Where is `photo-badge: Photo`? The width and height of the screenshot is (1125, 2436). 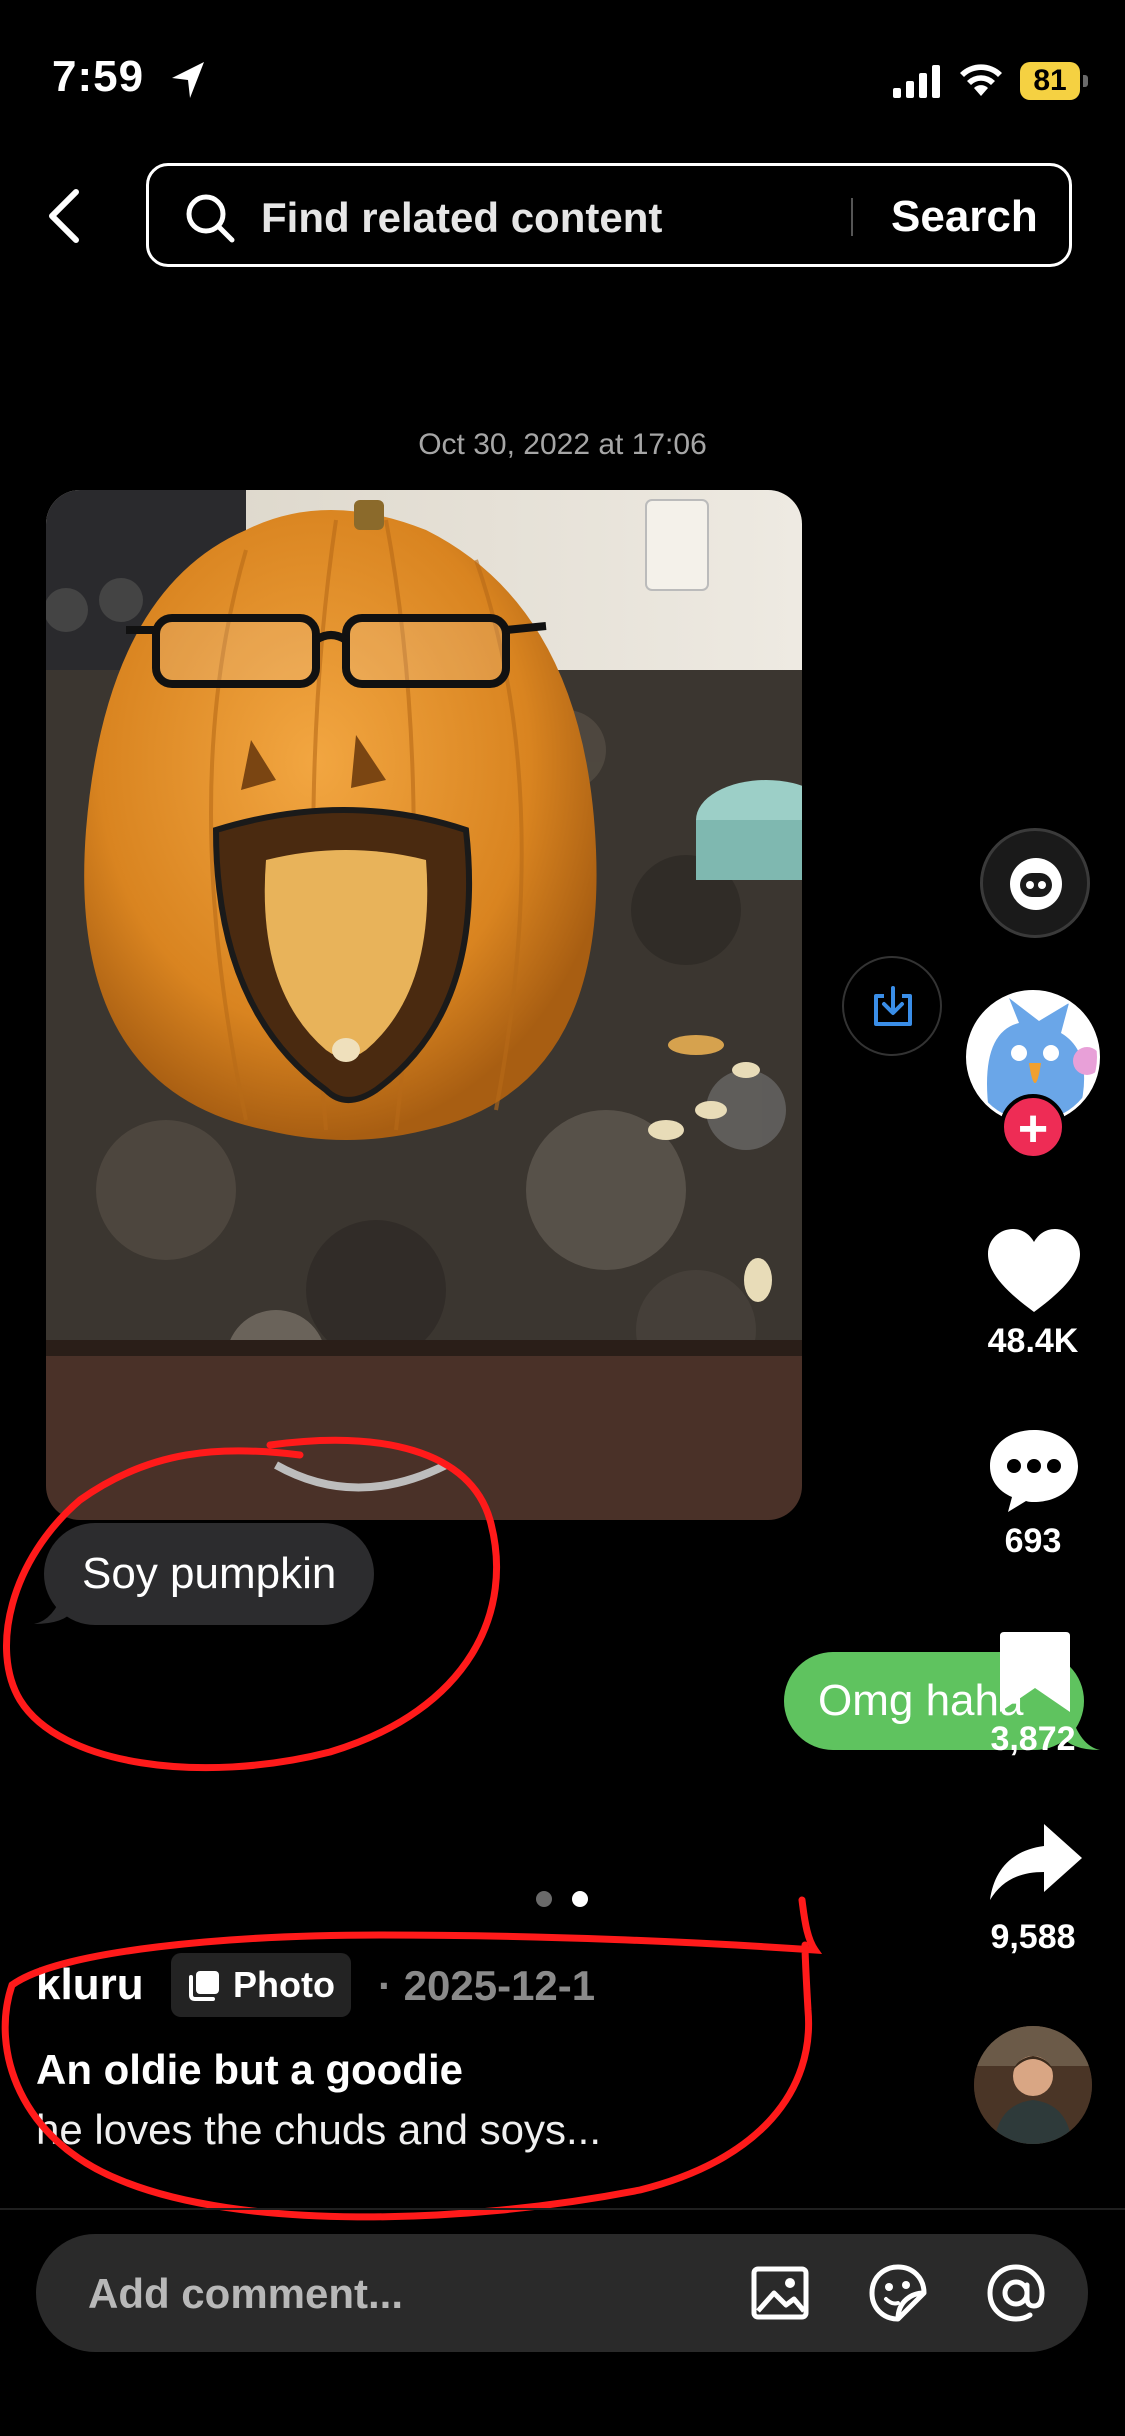 photo-badge: Photo is located at coordinates (261, 1985).